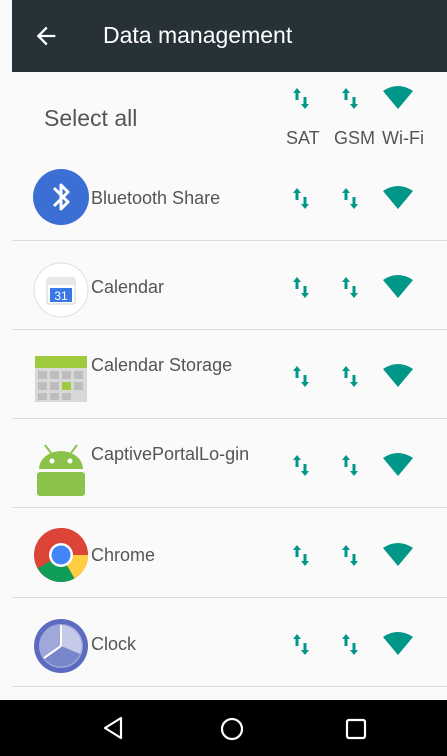 The image size is (447, 756). What do you see at coordinates (46, 36) in the screenshot?
I see `arrow-back-icon` at bounding box center [46, 36].